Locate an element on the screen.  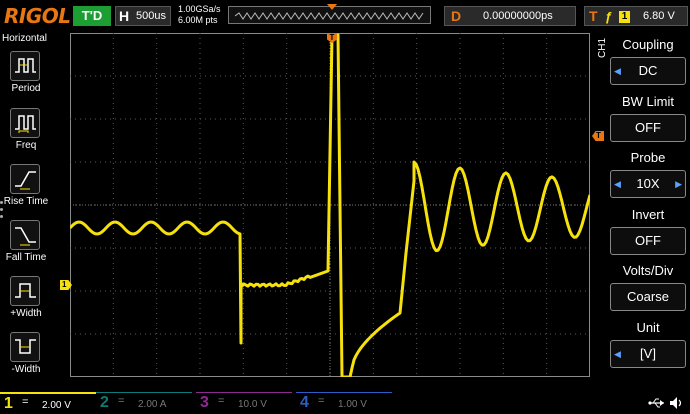
coupling-value: DC is located at coordinates (648, 70).